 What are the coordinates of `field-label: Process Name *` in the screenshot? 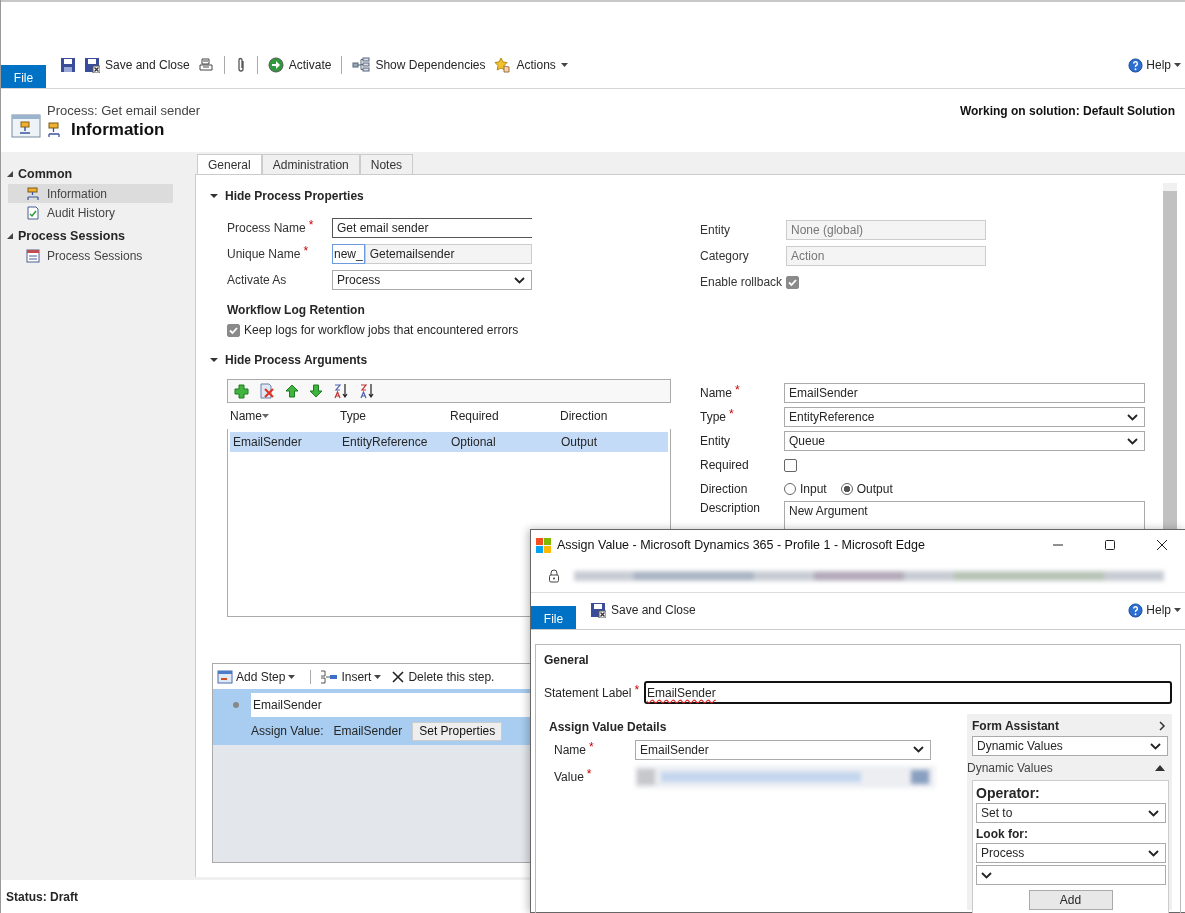 It's located at (271, 228).